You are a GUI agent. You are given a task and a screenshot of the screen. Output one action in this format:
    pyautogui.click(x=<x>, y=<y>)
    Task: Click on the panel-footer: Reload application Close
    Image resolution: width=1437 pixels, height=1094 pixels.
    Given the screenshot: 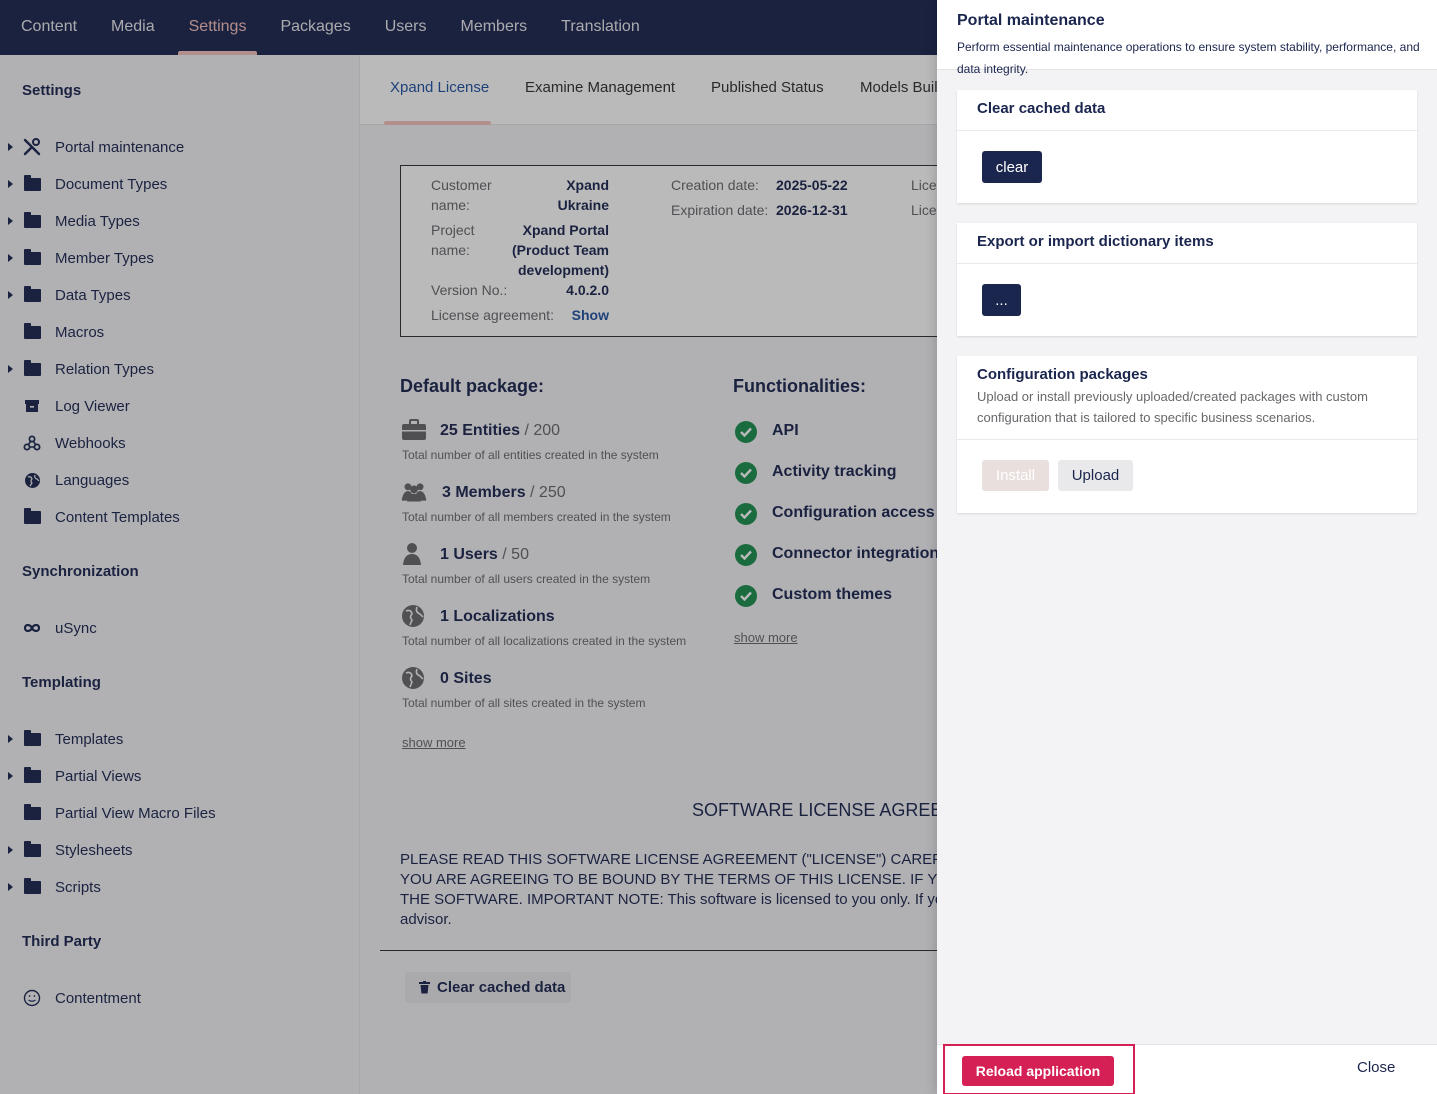 What is the action you would take?
    pyautogui.click(x=1187, y=1069)
    